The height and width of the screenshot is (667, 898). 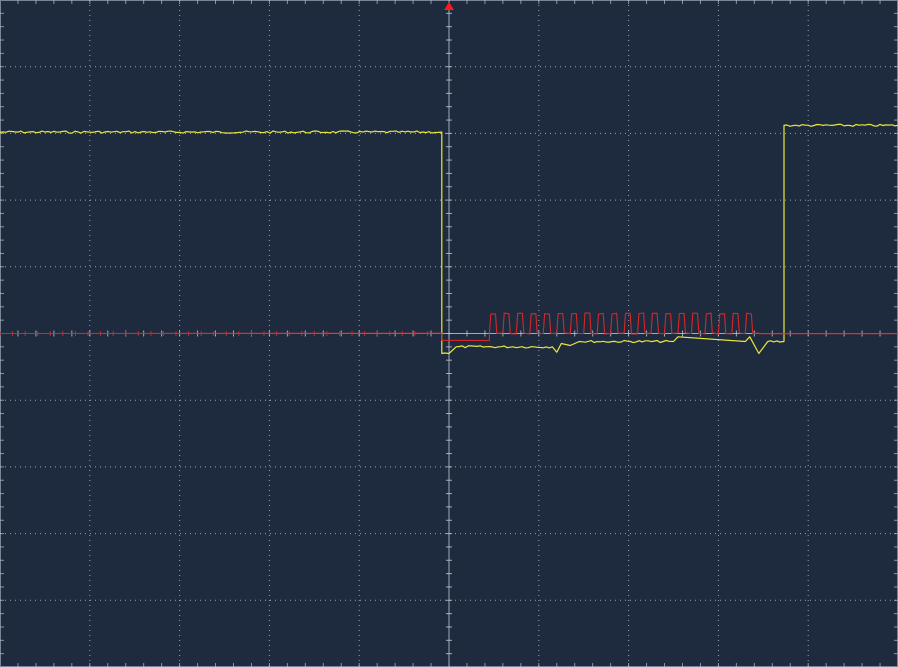 I want to click on trigger-arrow-icon, so click(x=449, y=6).